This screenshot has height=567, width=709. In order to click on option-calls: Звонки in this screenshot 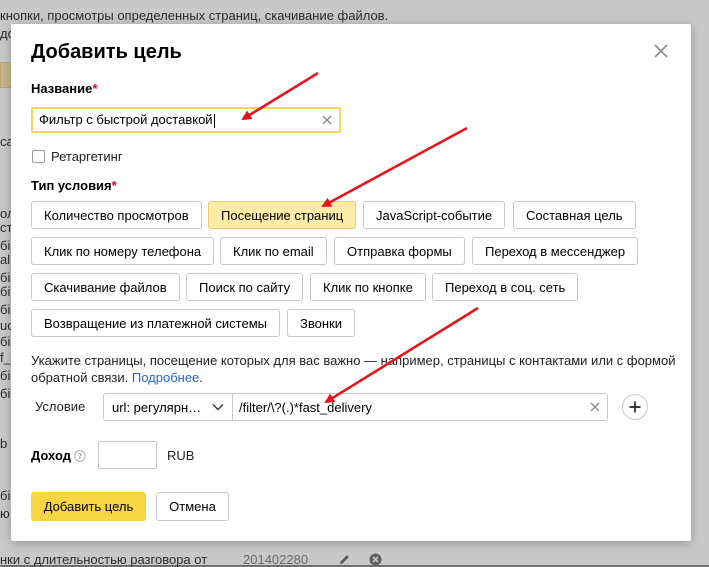, I will do `click(321, 323)`.